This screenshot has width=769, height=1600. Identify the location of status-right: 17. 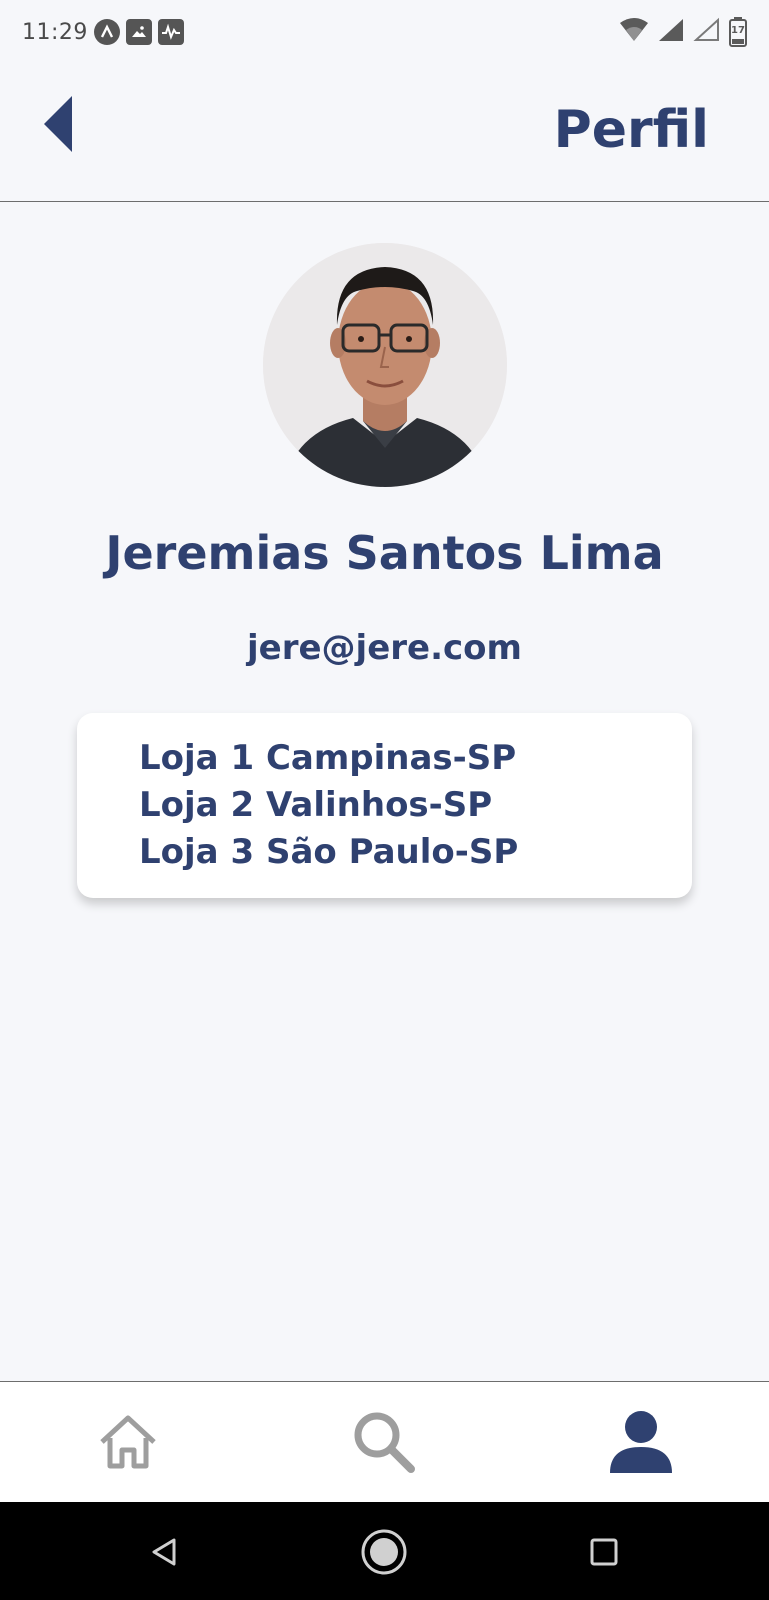
(683, 32).